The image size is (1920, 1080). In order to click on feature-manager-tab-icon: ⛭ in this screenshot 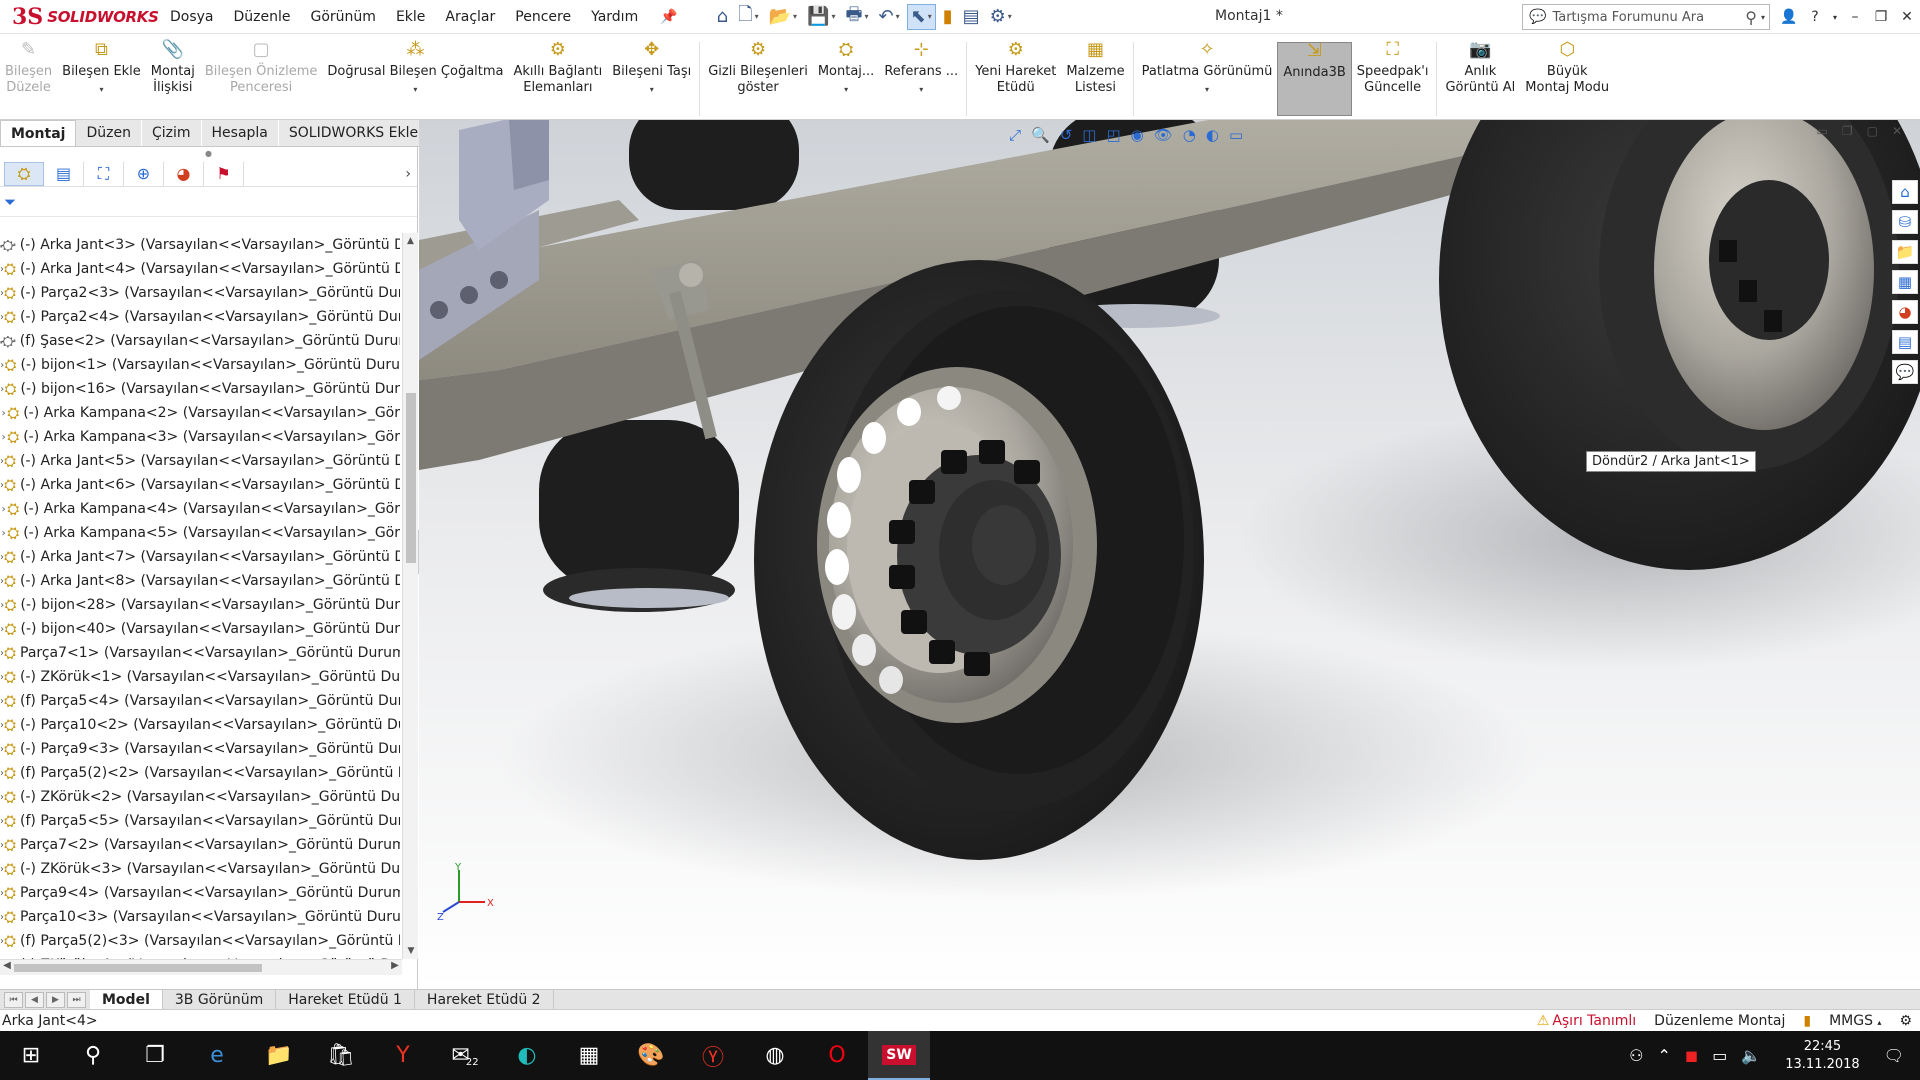, I will do `click(24, 173)`.